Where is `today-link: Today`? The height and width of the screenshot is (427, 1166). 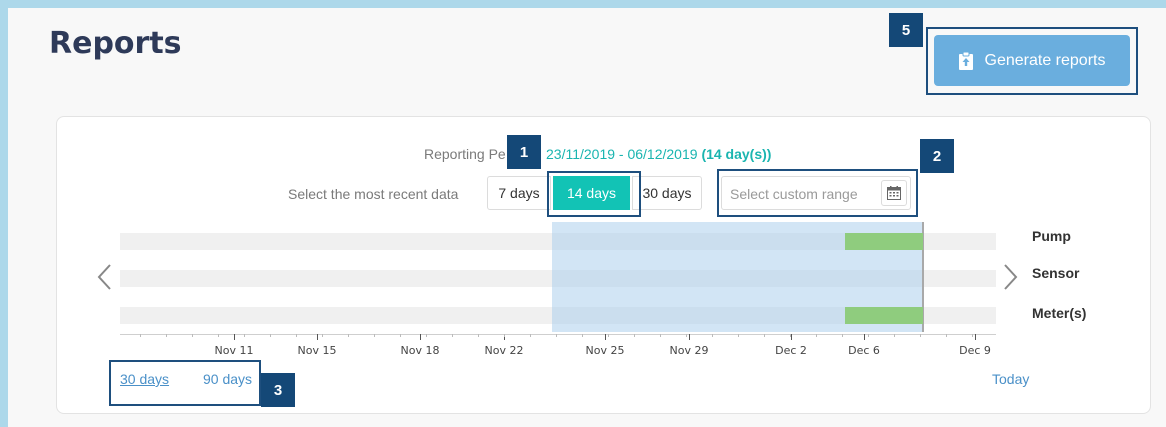
today-link: Today is located at coordinates (1010, 379).